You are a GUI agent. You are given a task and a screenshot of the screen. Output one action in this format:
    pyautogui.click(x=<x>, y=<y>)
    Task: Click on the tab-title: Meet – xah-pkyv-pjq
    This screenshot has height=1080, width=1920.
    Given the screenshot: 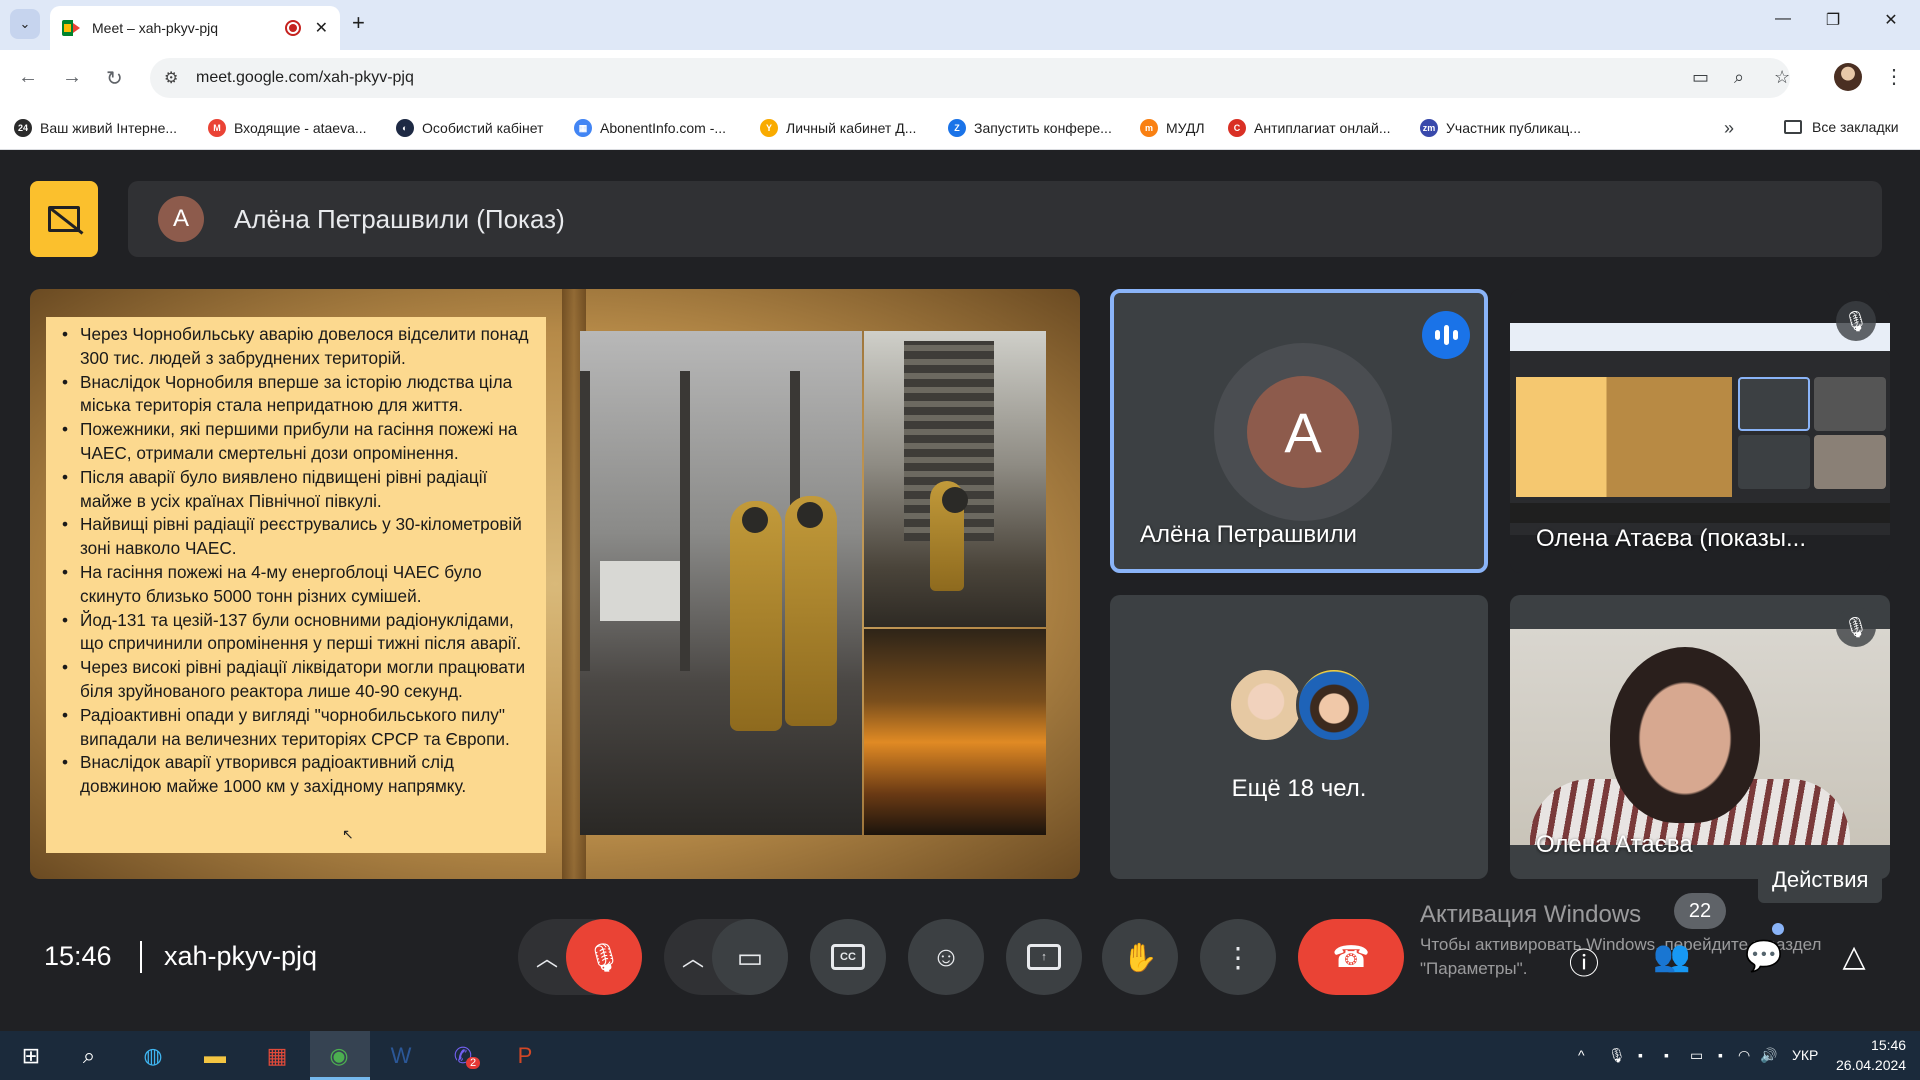 What is the action you would take?
    pyautogui.click(x=155, y=28)
    